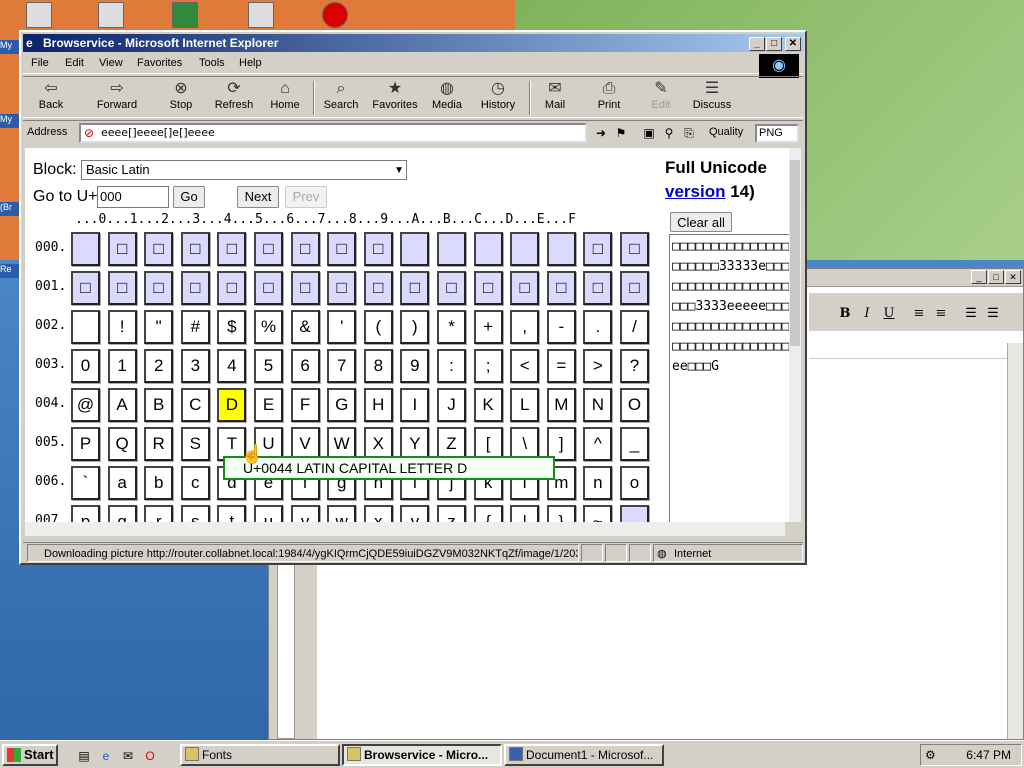 This screenshot has width=1024, height=768. What do you see at coordinates (285, 98) in the screenshot?
I see `home-button: ⌂ Home` at bounding box center [285, 98].